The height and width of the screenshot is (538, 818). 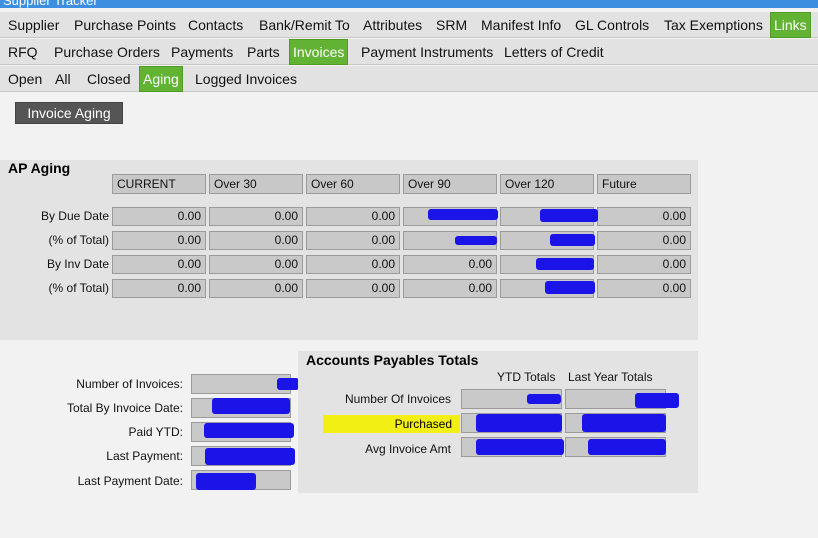 I want to click on tab-purchase-orders: Purchase Orders, so click(x=107, y=52).